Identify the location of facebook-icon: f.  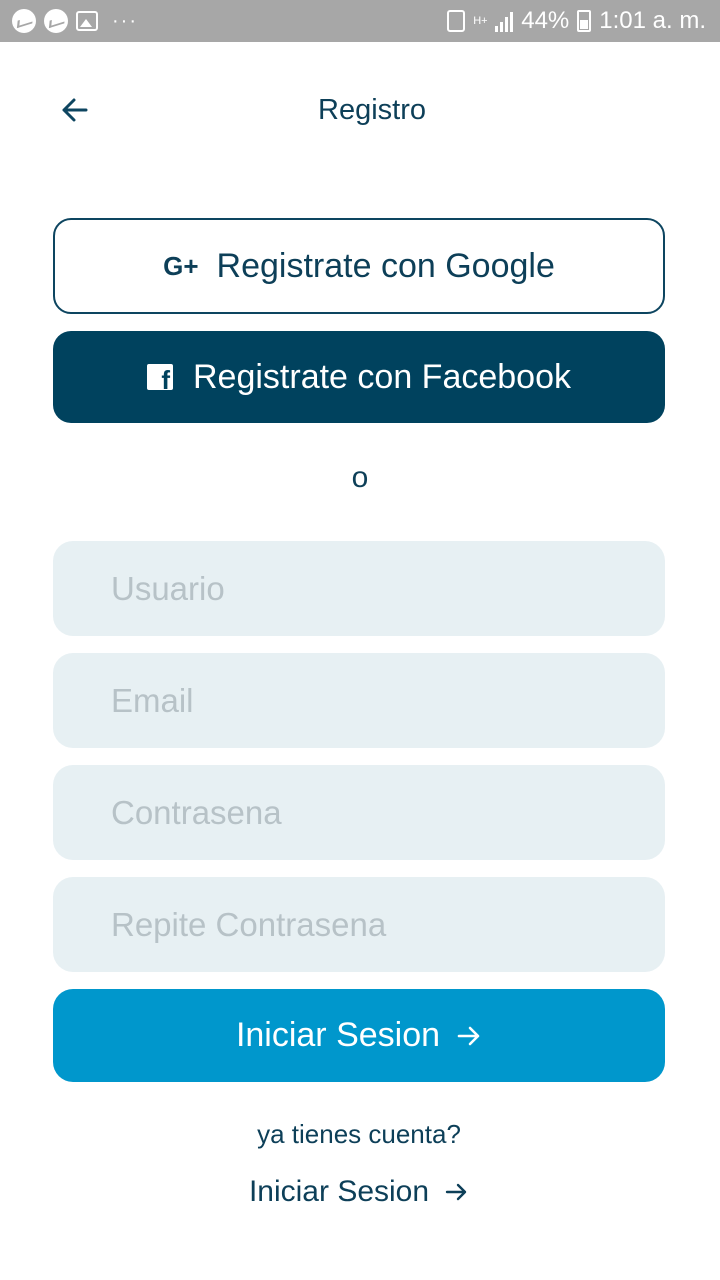
(160, 377).